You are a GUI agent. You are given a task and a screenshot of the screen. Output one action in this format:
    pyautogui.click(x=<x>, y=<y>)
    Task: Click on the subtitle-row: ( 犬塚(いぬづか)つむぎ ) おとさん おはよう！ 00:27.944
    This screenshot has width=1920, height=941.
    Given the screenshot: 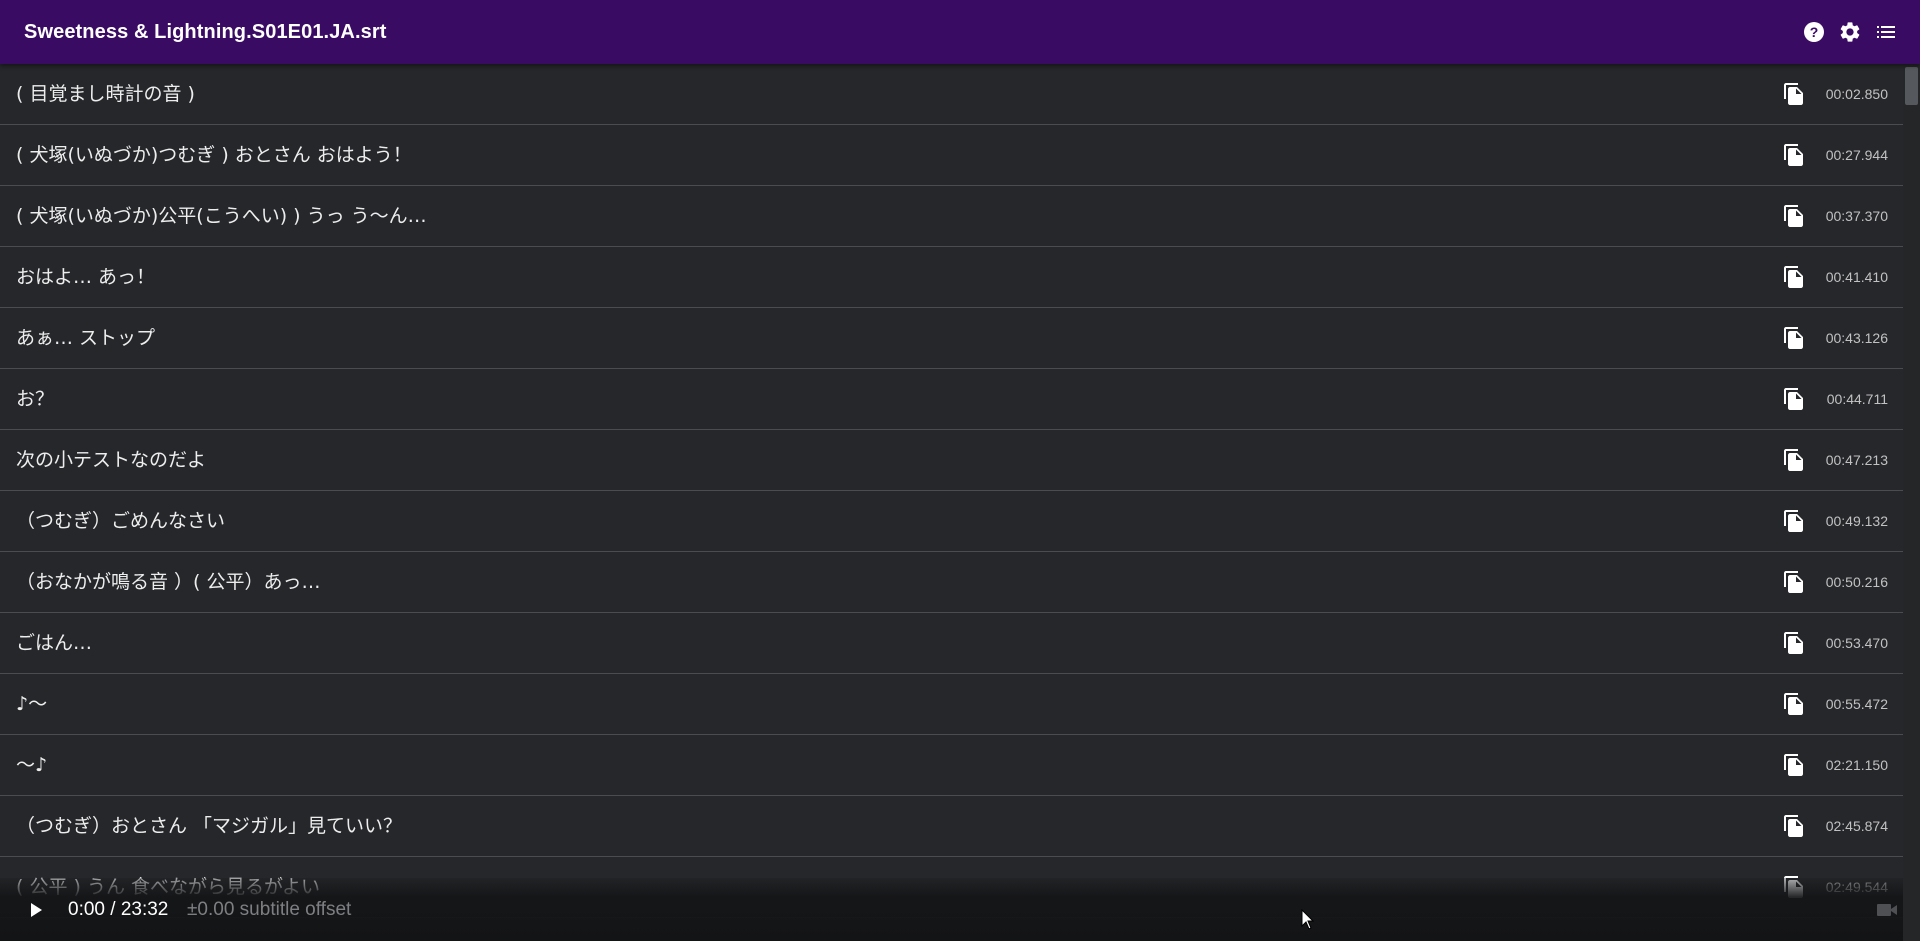 What is the action you would take?
    pyautogui.click(x=951, y=155)
    